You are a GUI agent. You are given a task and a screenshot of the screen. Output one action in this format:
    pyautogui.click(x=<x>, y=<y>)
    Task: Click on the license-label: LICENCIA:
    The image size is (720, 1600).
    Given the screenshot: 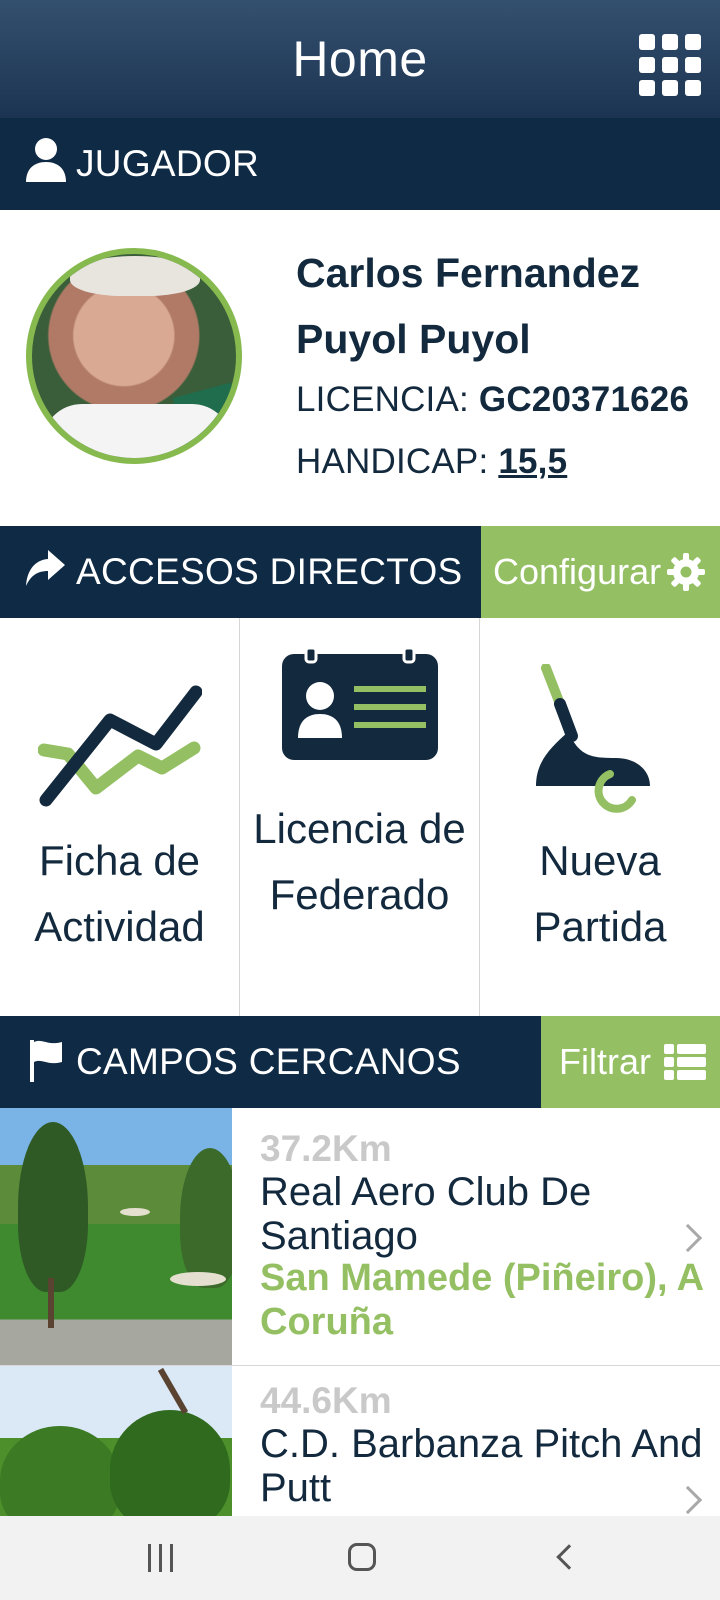 What is the action you would take?
    pyautogui.click(x=382, y=399)
    